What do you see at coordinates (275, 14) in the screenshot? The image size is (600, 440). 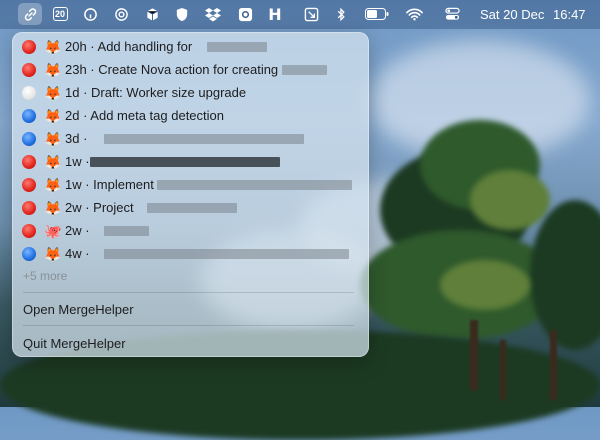 I see `h-icon: H` at bounding box center [275, 14].